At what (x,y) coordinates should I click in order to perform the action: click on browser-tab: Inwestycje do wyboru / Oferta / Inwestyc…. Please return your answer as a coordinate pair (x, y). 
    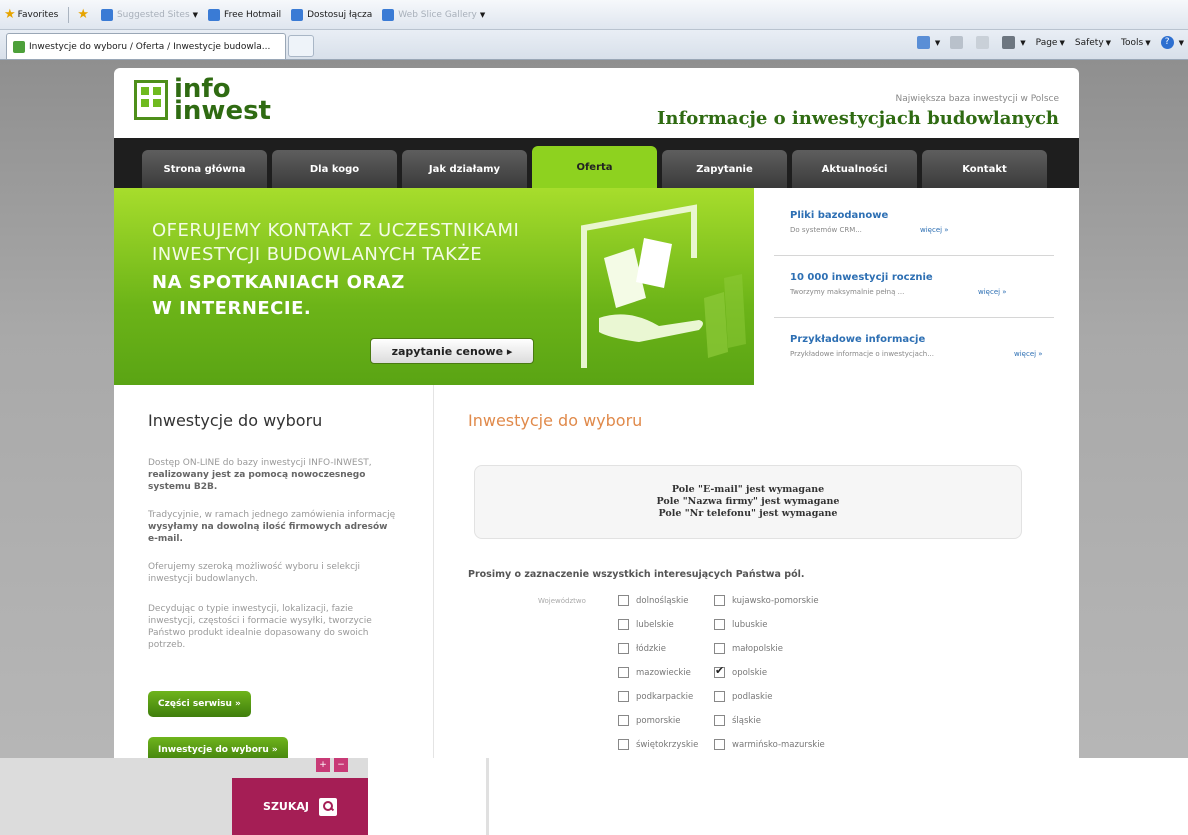
    Looking at the image, I should click on (146, 46).